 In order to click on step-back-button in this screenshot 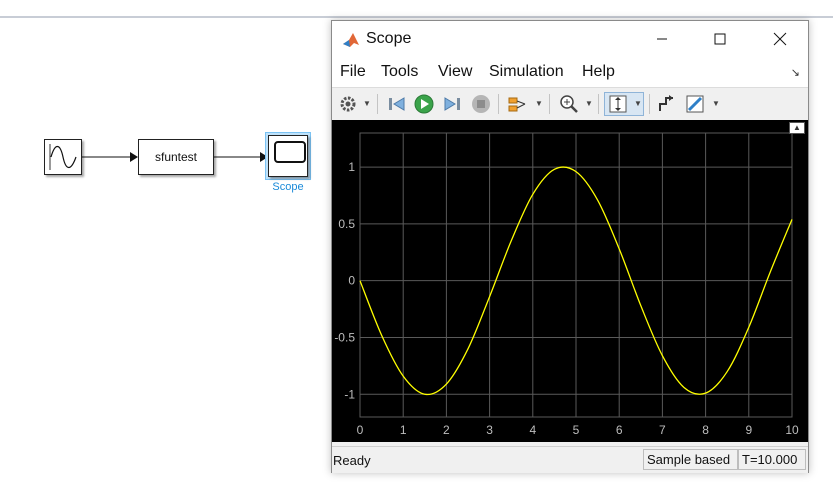, I will do `click(397, 104)`.